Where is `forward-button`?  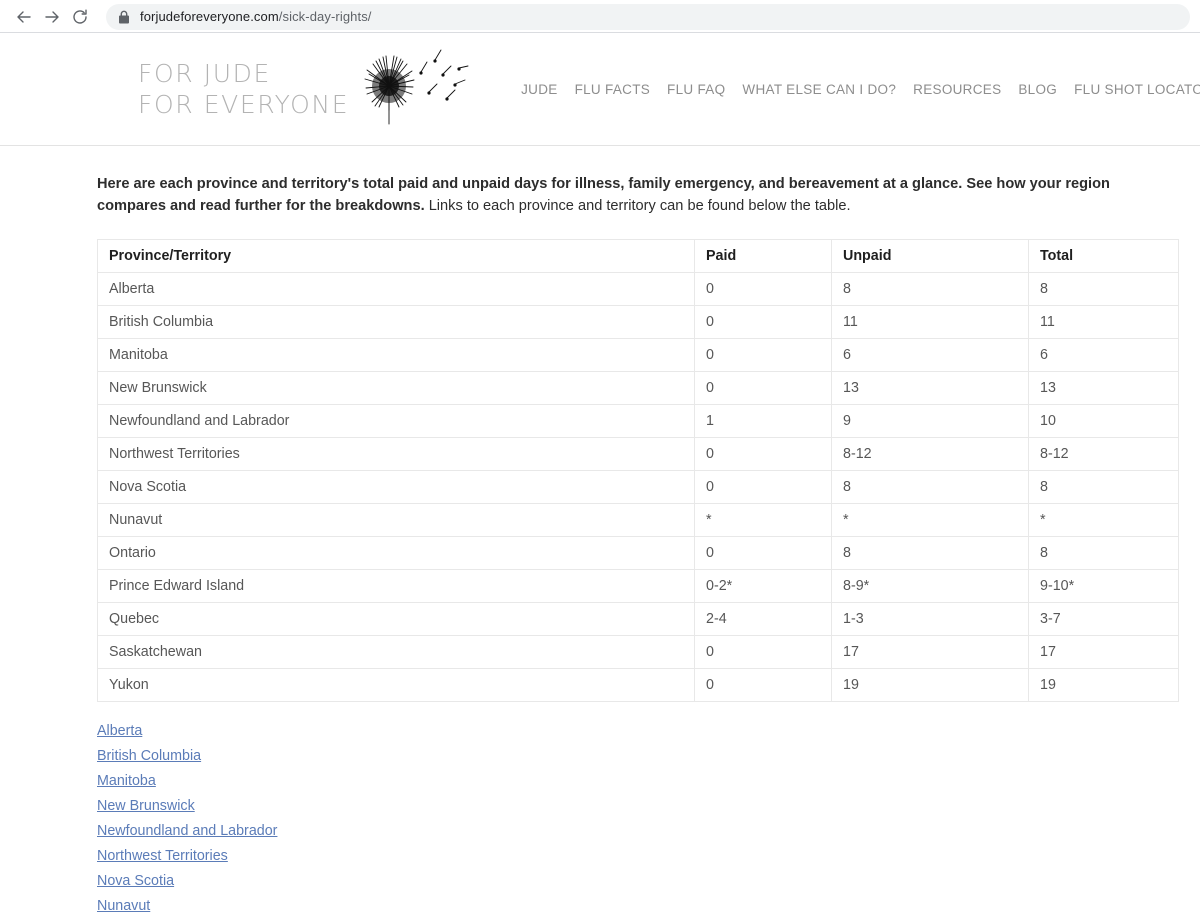 forward-button is located at coordinates (52, 17).